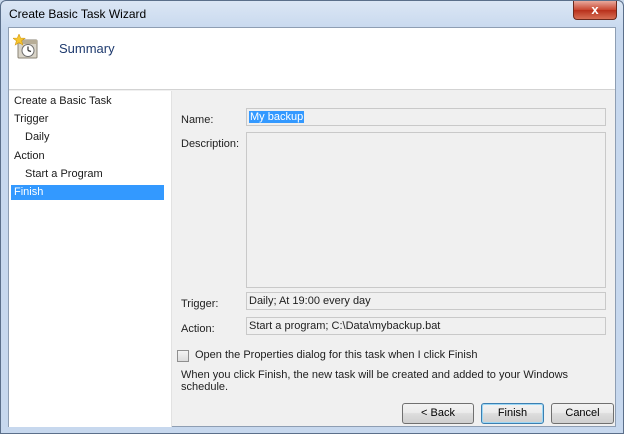 This screenshot has width=624, height=434. I want to click on step-start-a-program: Start a Program, so click(87, 174).